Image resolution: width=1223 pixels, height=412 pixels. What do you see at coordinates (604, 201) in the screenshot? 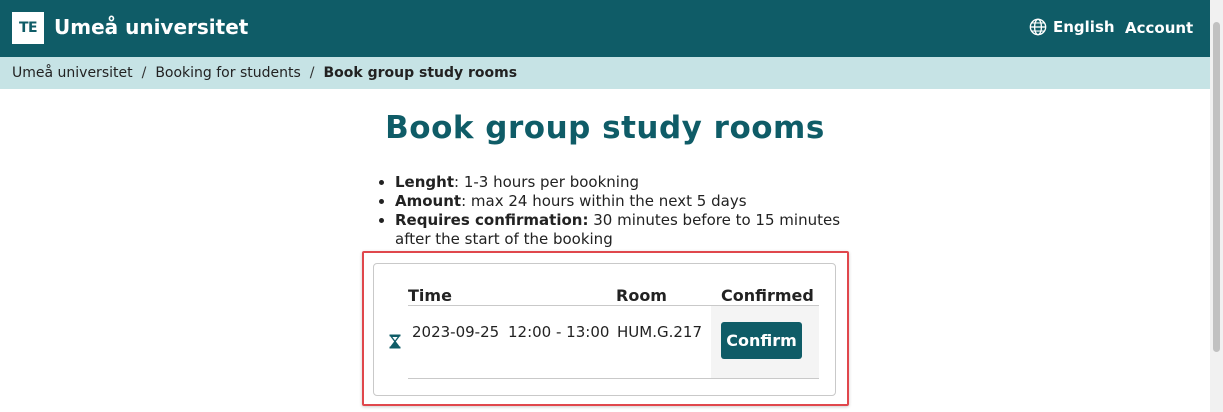
I see `rule-text: : max 24 hours within the next 5 days` at bounding box center [604, 201].